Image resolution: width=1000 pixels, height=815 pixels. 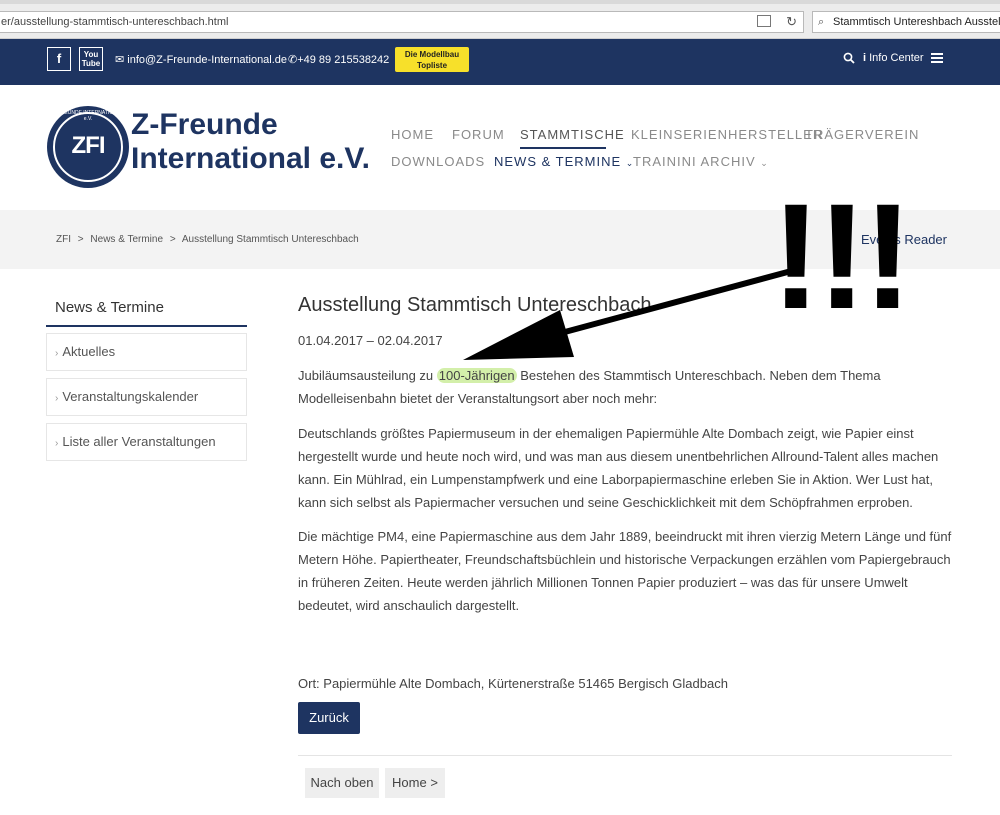 I want to click on facebook-label: f, so click(x=59, y=58).